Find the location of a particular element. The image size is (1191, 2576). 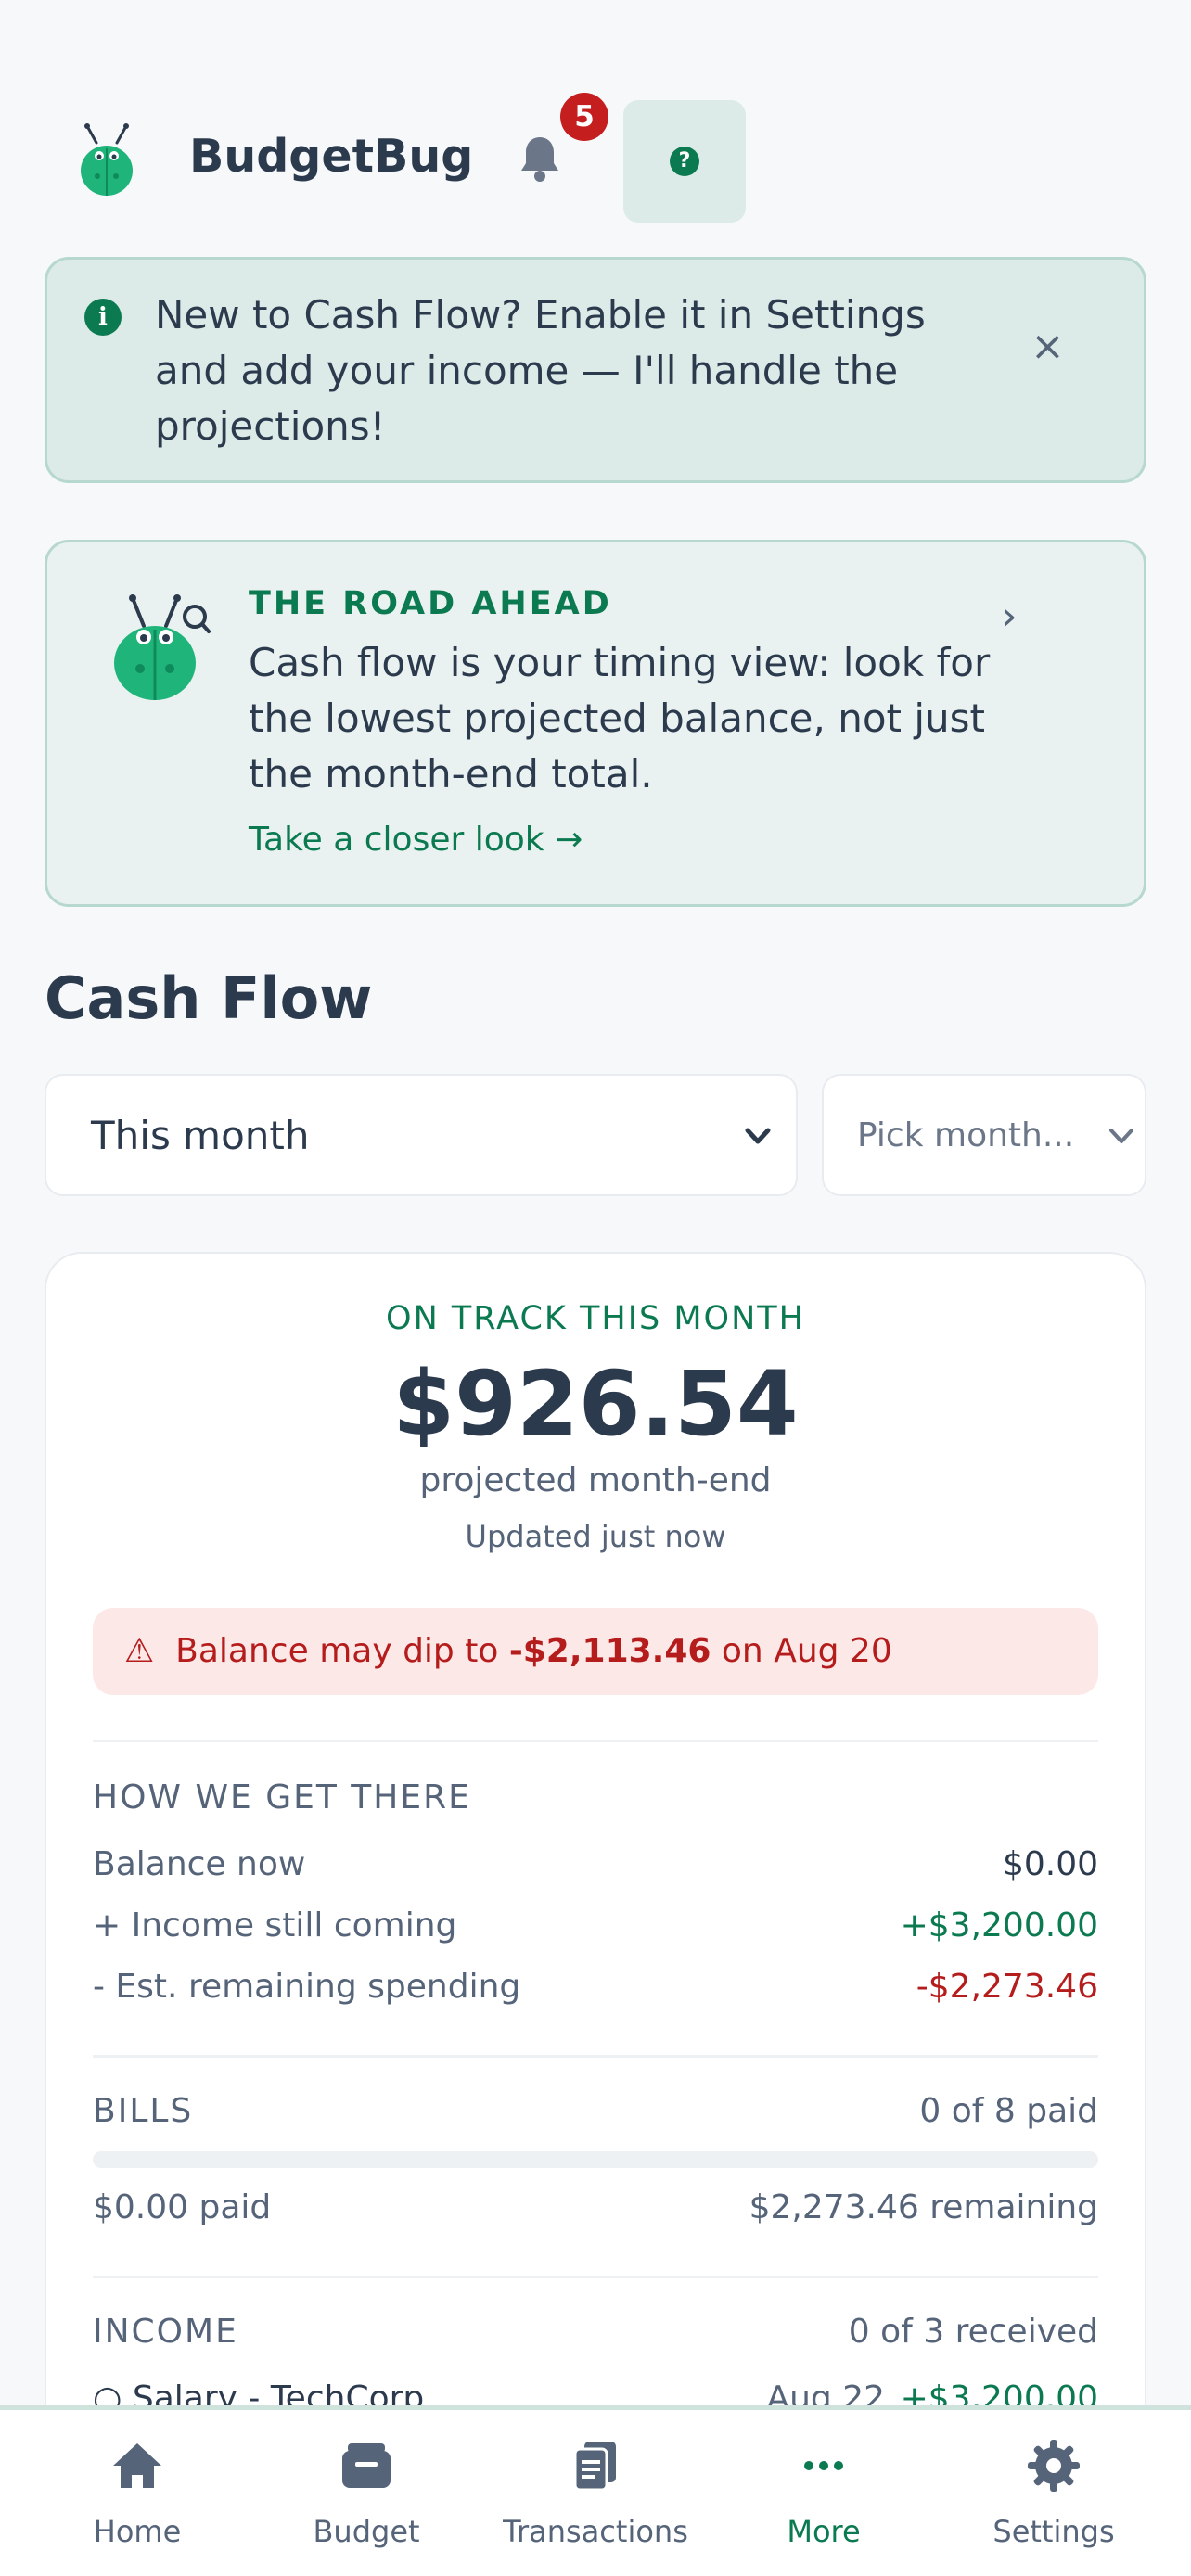

info-icon: i is located at coordinates (103, 318).